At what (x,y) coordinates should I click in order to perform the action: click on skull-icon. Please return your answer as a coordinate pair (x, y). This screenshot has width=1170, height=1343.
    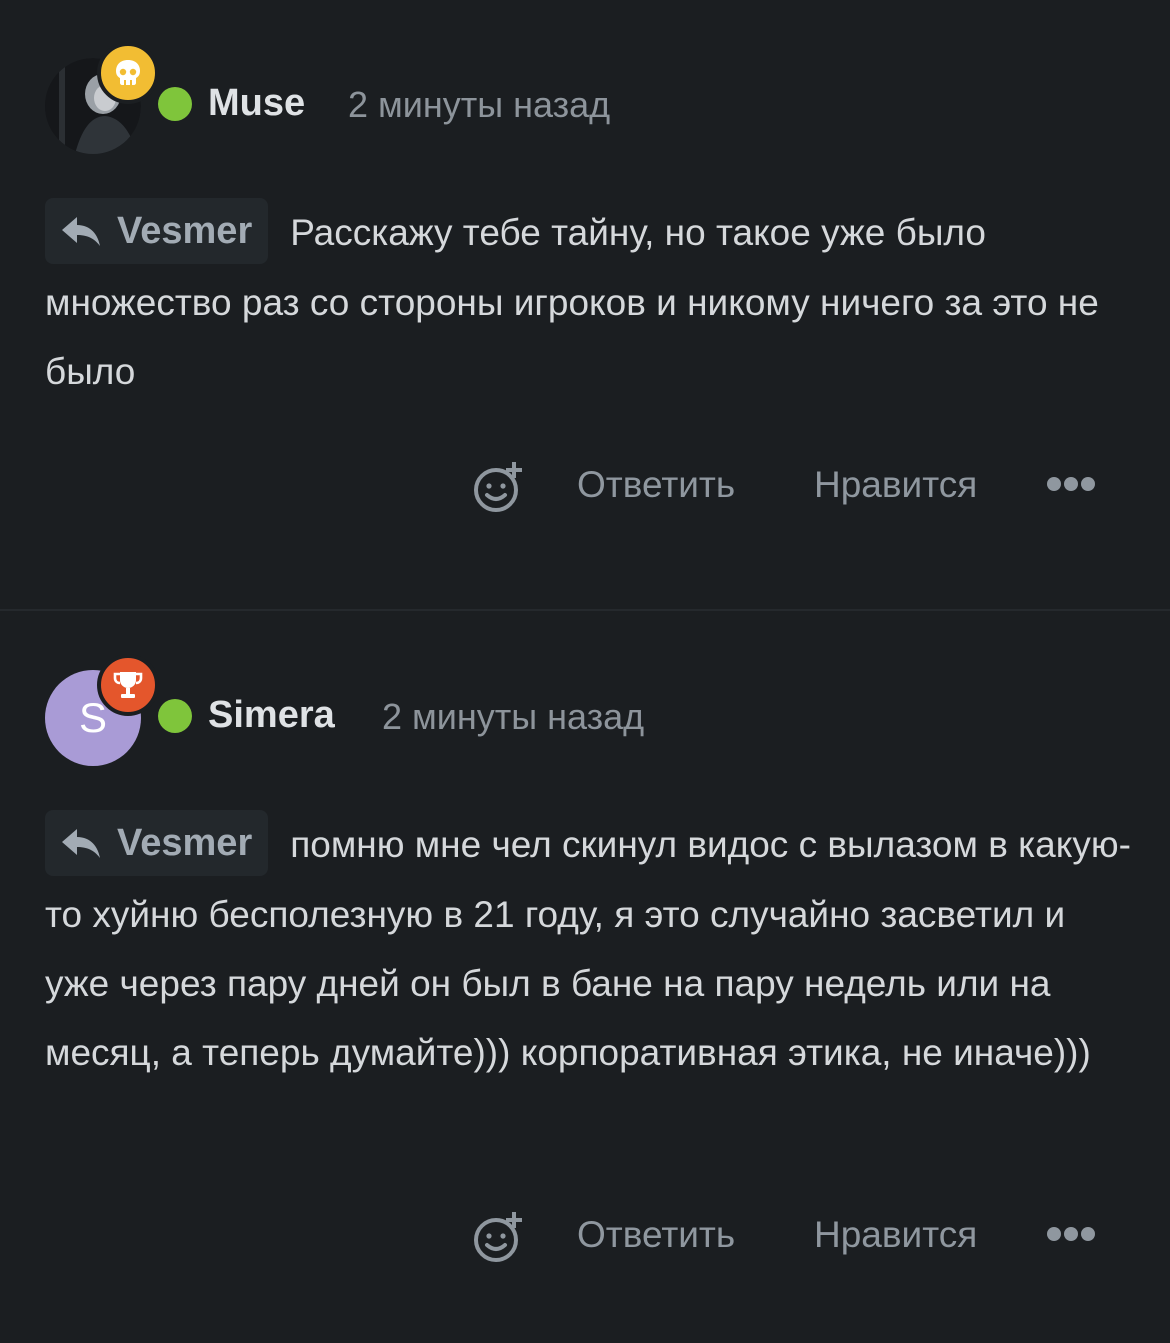
    Looking at the image, I should click on (128, 72).